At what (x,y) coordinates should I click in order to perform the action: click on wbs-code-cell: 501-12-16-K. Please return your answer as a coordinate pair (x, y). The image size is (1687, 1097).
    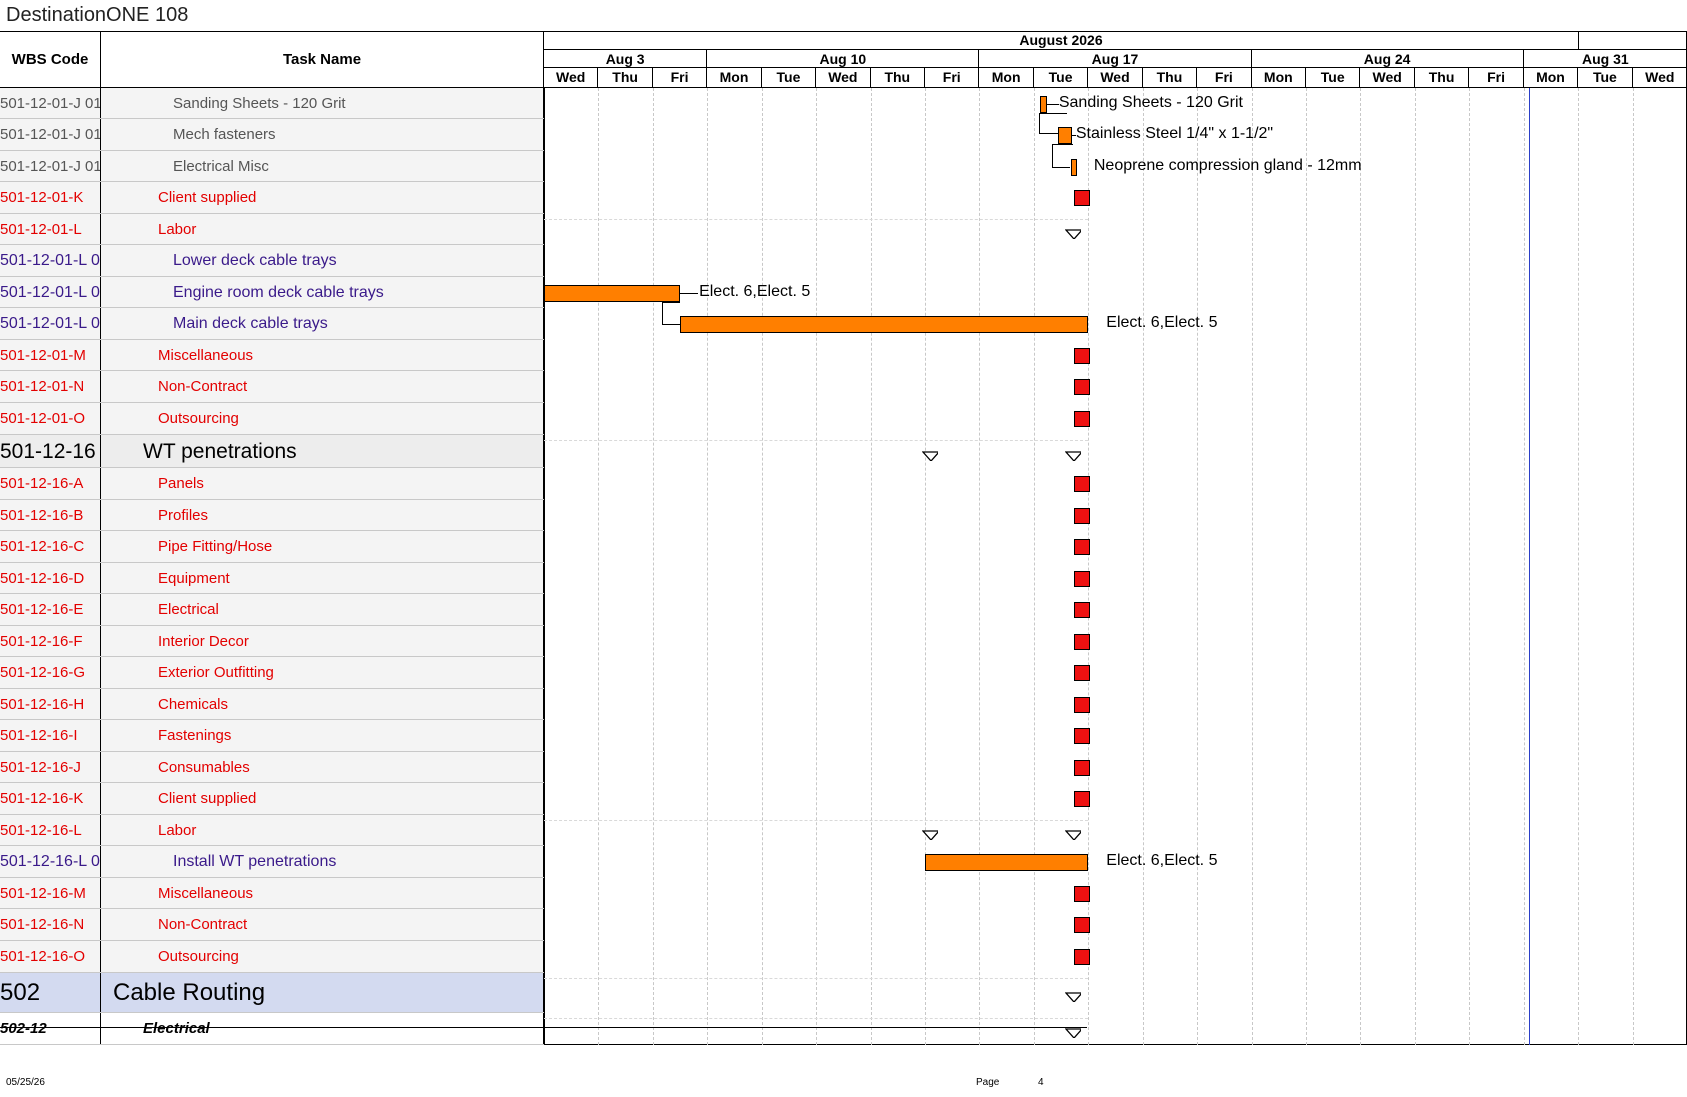
    Looking at the image, I should click on (50, 799).